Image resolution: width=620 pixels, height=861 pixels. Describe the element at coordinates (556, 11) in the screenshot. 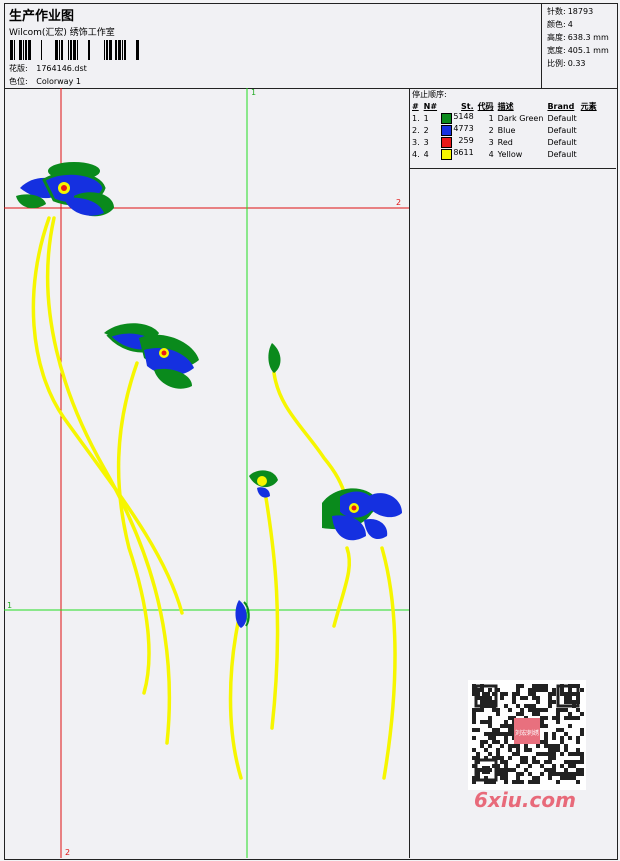

I see `stat-label: 针数:` at that location.